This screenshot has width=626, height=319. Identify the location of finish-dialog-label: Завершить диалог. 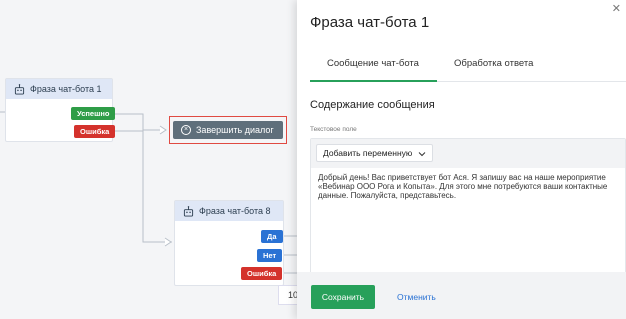
(235, 130).